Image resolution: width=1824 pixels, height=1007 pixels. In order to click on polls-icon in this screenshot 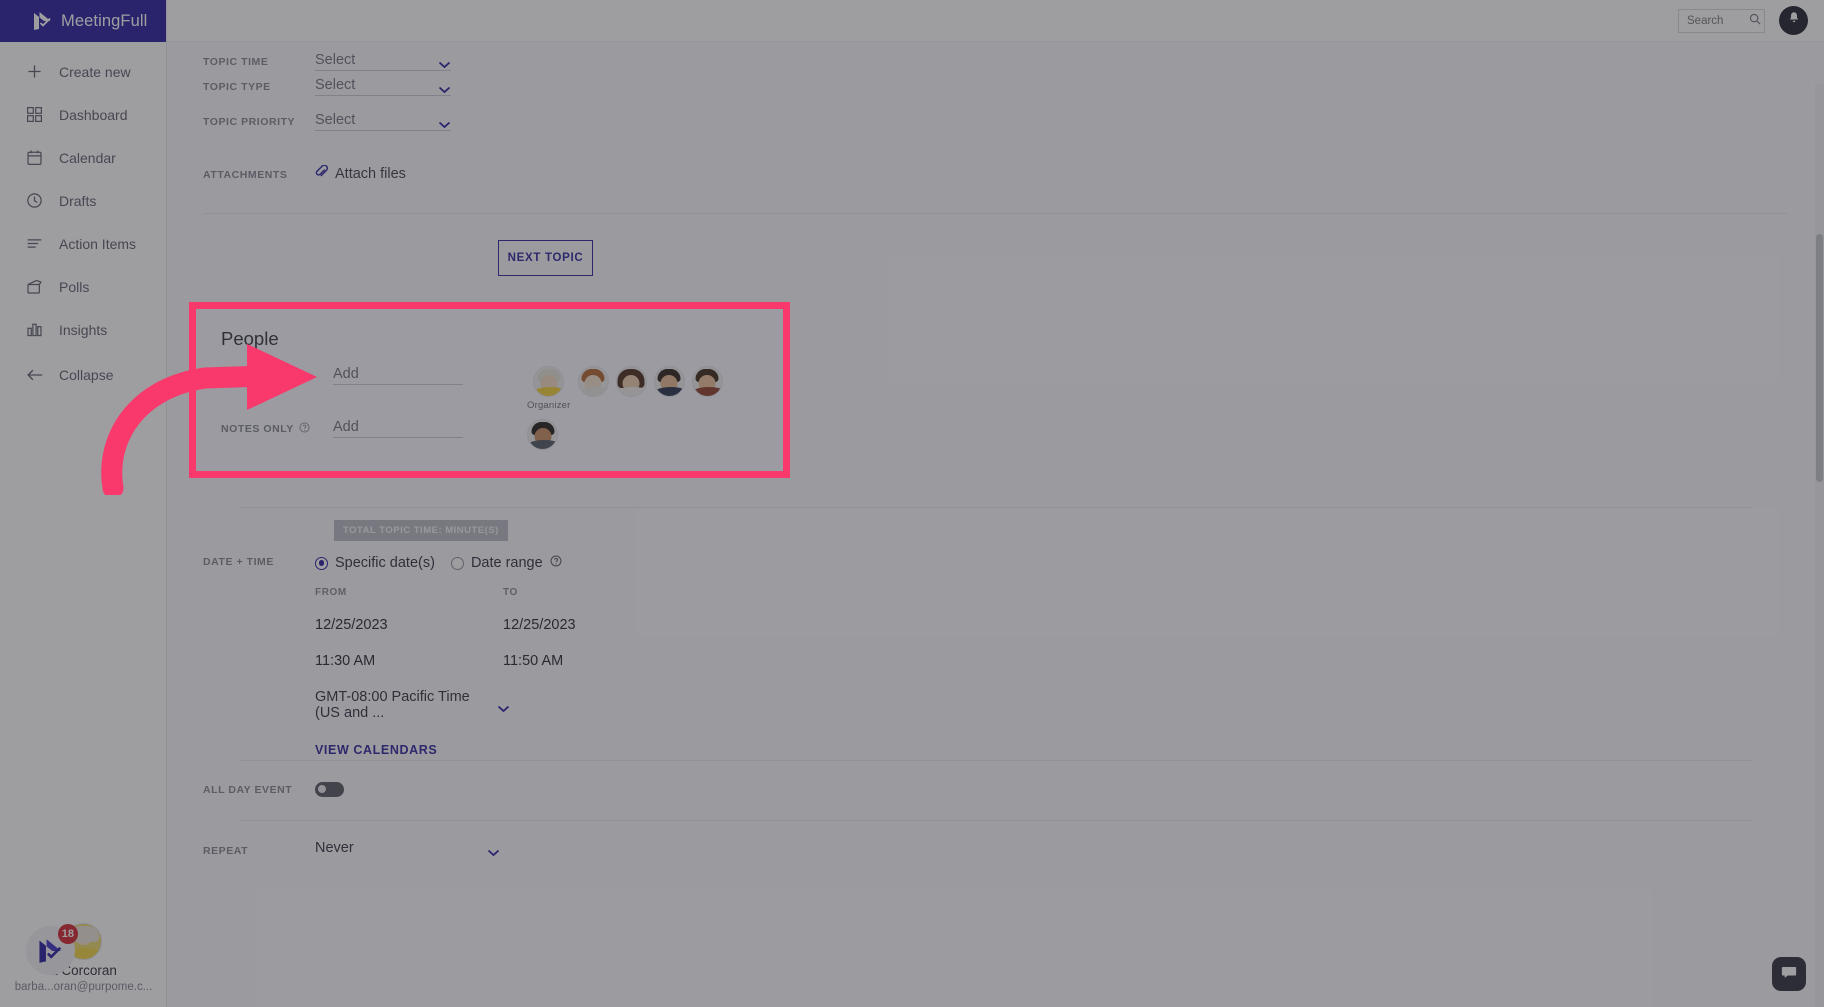, I will do `click(34, 286)`.